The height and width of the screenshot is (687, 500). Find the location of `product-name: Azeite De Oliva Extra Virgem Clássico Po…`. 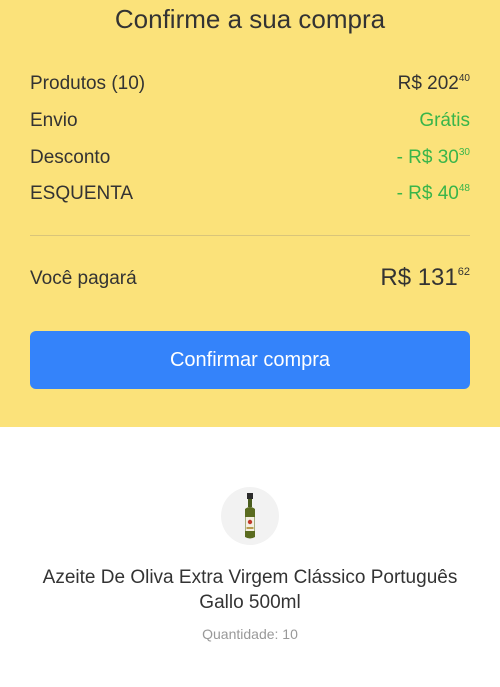

product-name: Azeite De Oliva Extra Virgem Clássico Po… is located at coordinates (250, 590).